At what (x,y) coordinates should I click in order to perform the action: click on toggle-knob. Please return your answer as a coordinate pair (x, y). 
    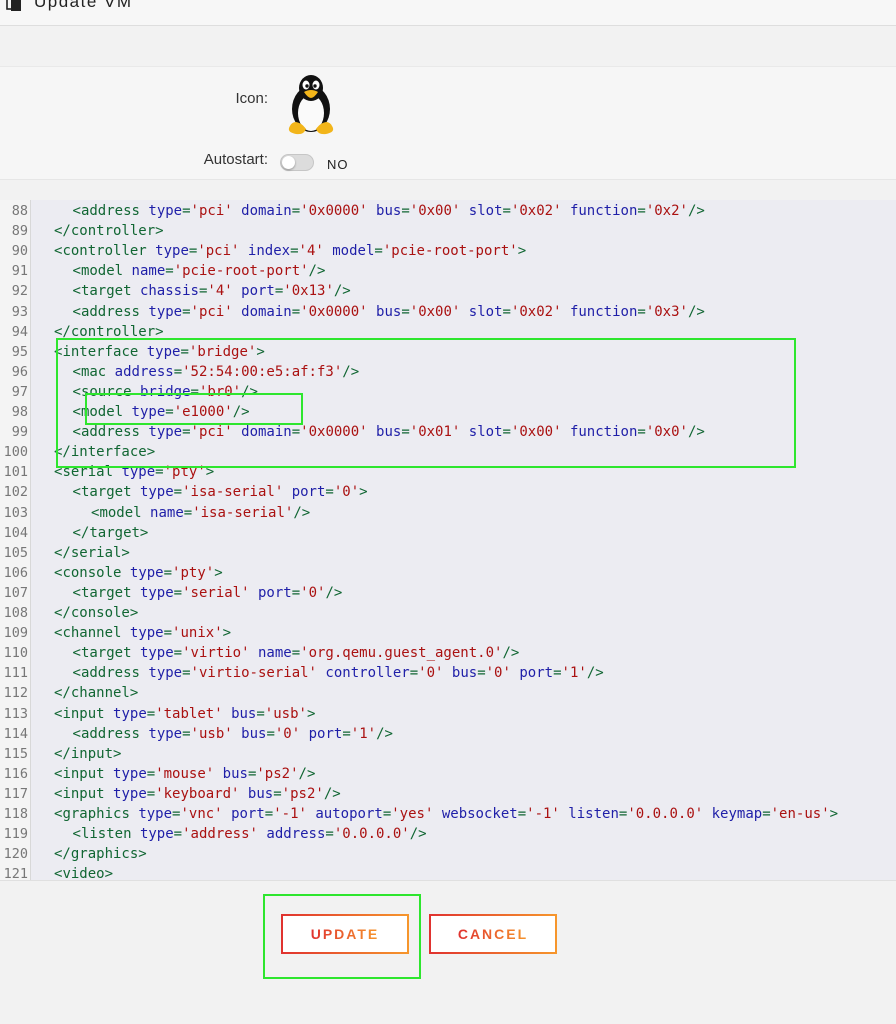
    Looking at the image, I should click on (288, 162).